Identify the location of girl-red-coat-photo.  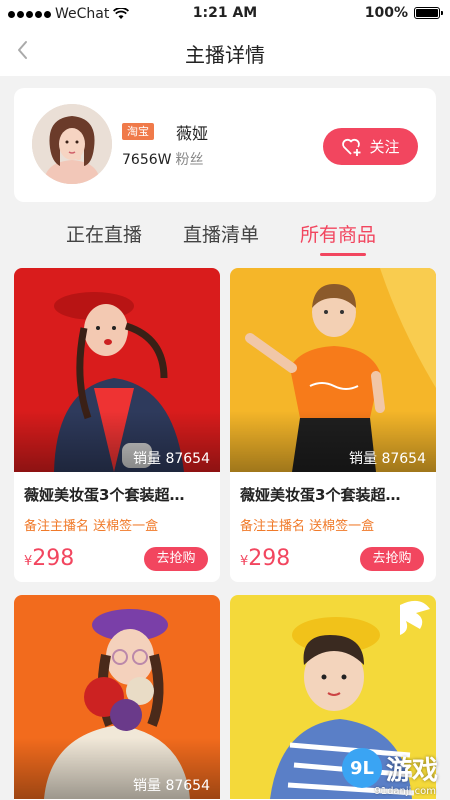
(117, 370).